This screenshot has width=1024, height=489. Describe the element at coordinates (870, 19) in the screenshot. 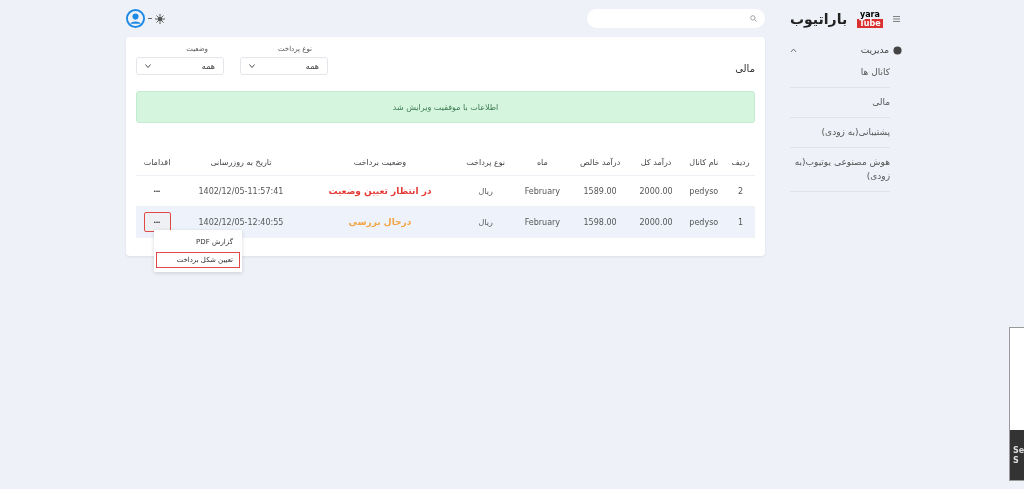

I see `brand-logo: yara Tube` at that location.